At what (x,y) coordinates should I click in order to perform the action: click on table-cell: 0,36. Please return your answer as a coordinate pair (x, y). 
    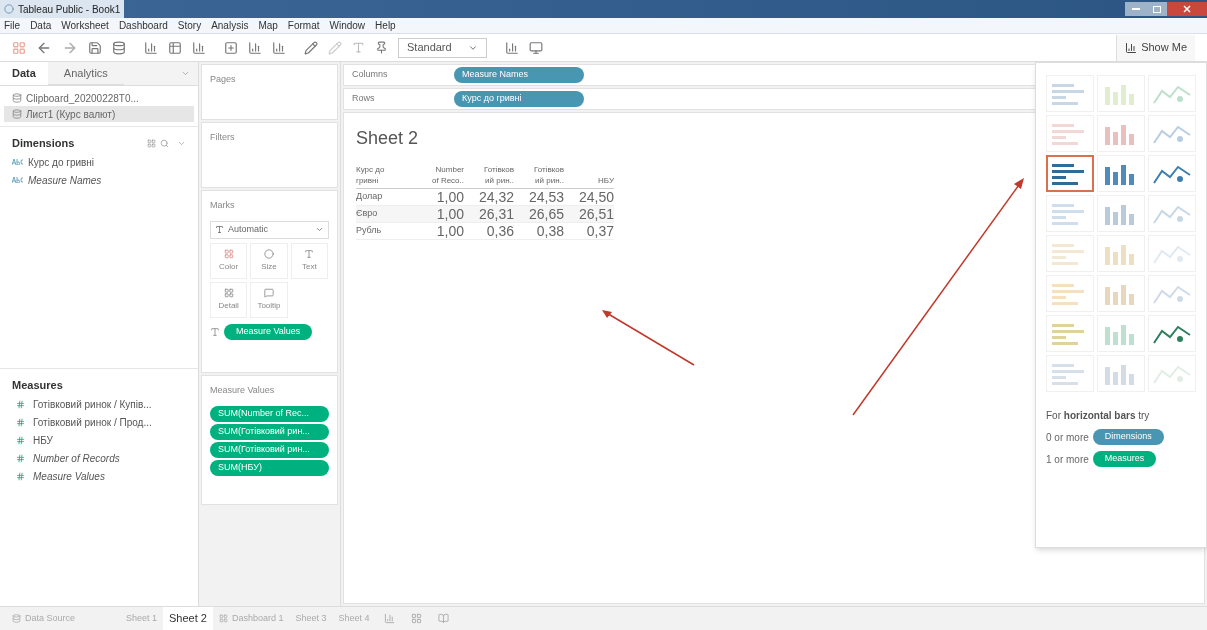
    Looking at the image, I should click on (489, 231).